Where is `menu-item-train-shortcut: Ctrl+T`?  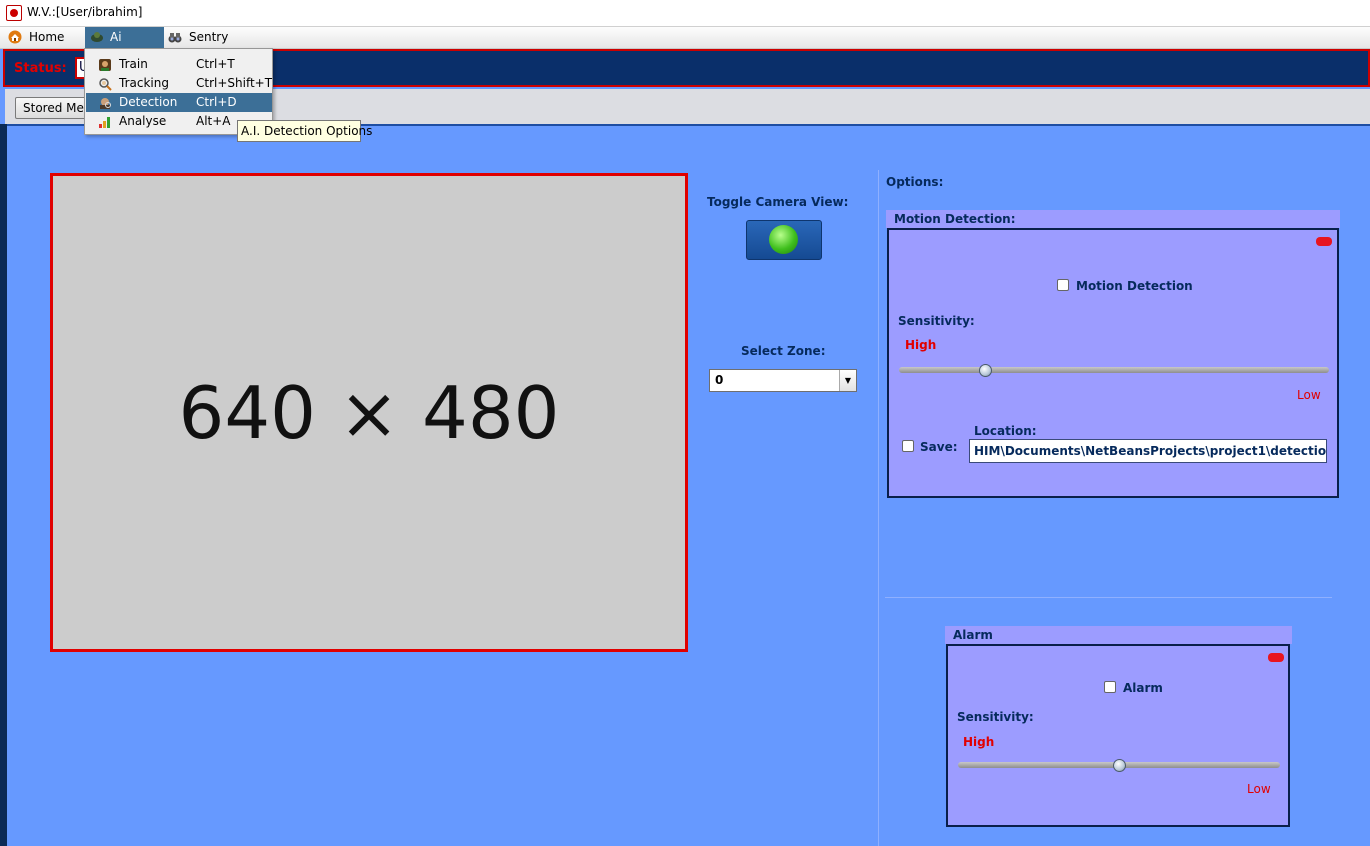 menu-item-train-shortcut: Ctrl+T is located at coordinates (215, 64).